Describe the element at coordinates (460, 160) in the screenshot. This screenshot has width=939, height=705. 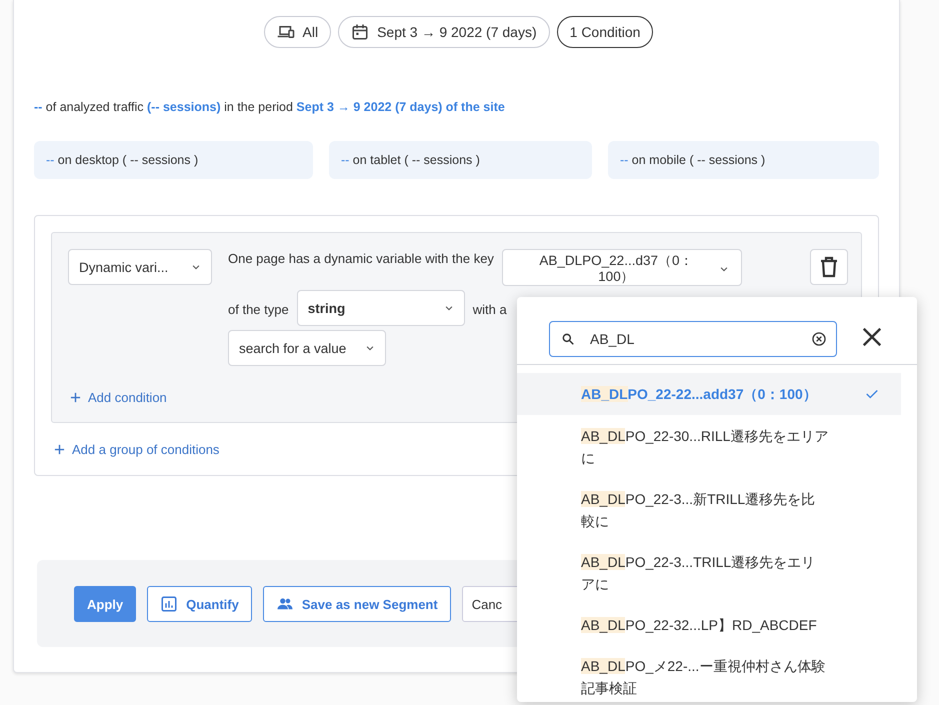
I see `device-stat: -- on tablet ( -- sessions )` at that location.